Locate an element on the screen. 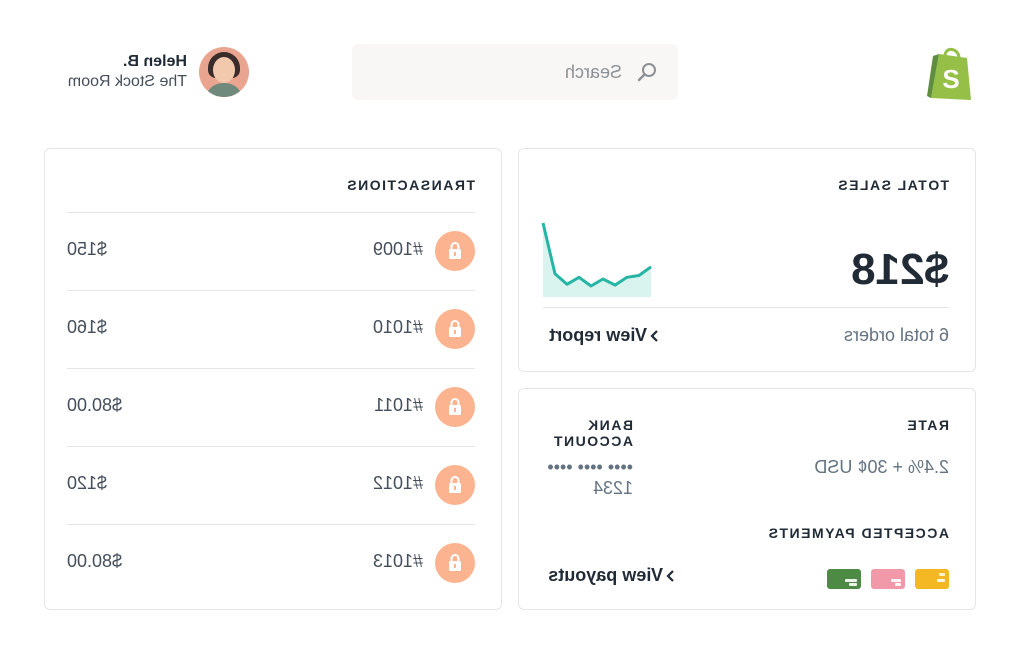 The image size is (1024, 650). user-name: Helen B. is located at coordinates (154, 61).